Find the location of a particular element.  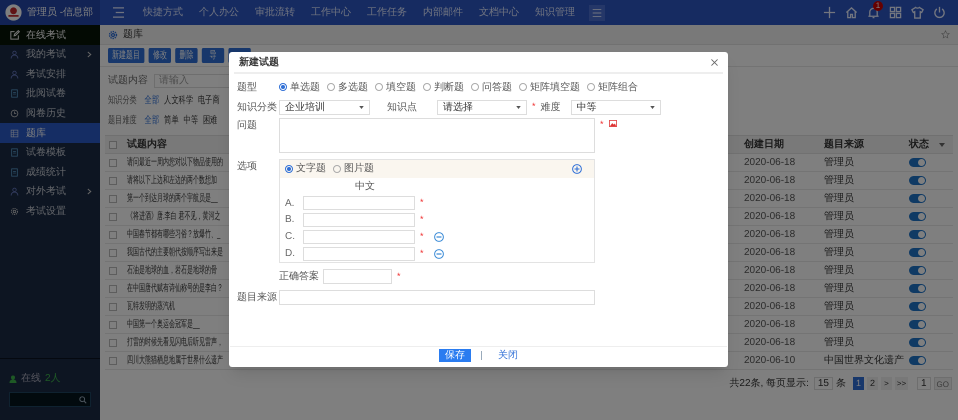

grid-icon is located at coordinates (895, 12).